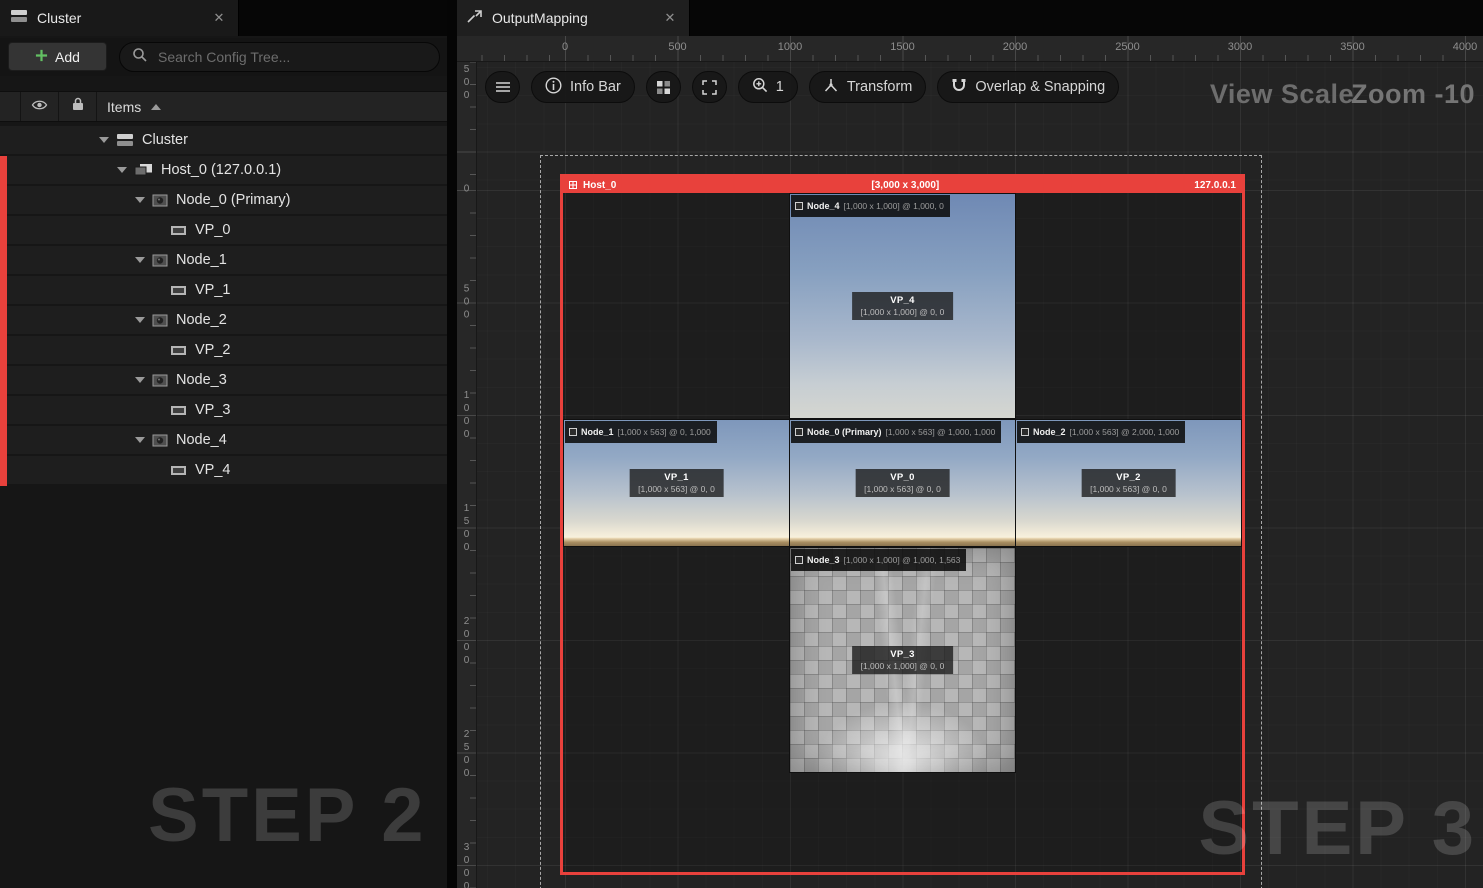  I want to click on cluster-tabstrip: Cluster ✕, so click(223, 18).